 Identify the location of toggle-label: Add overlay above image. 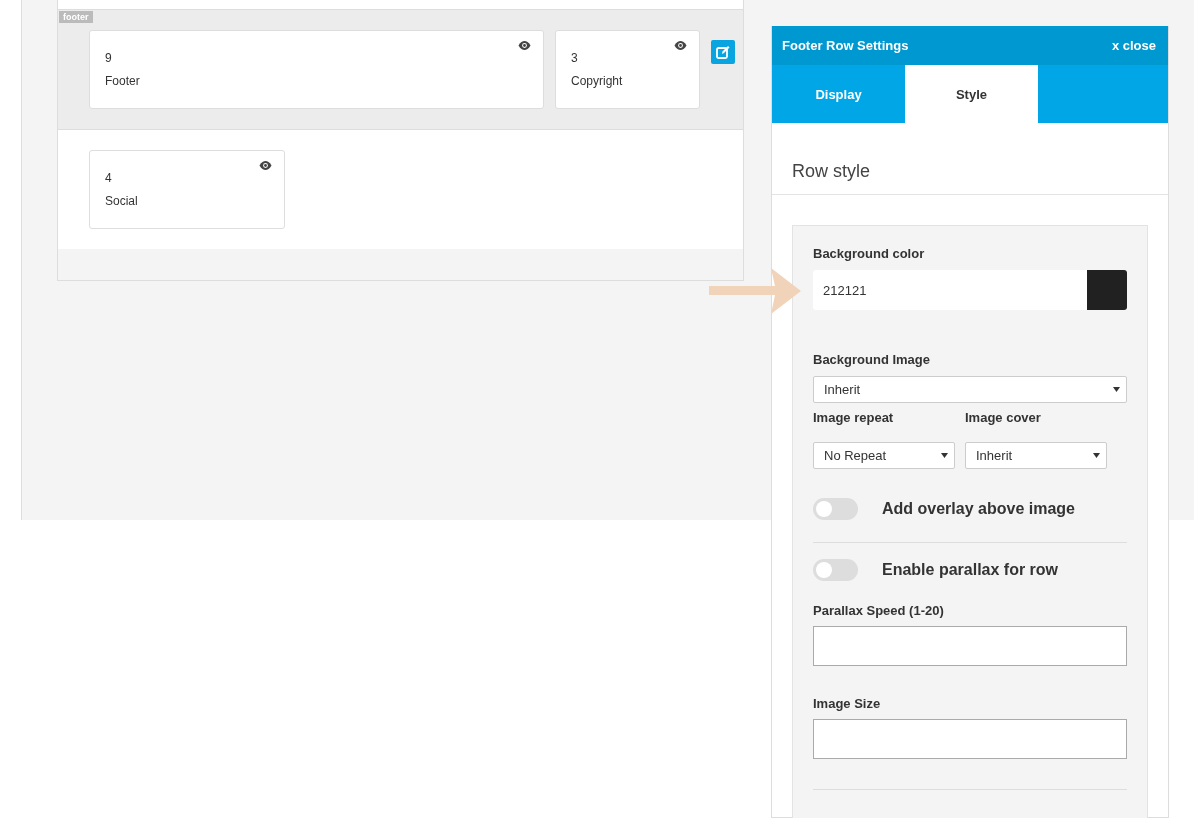
(978, 509).